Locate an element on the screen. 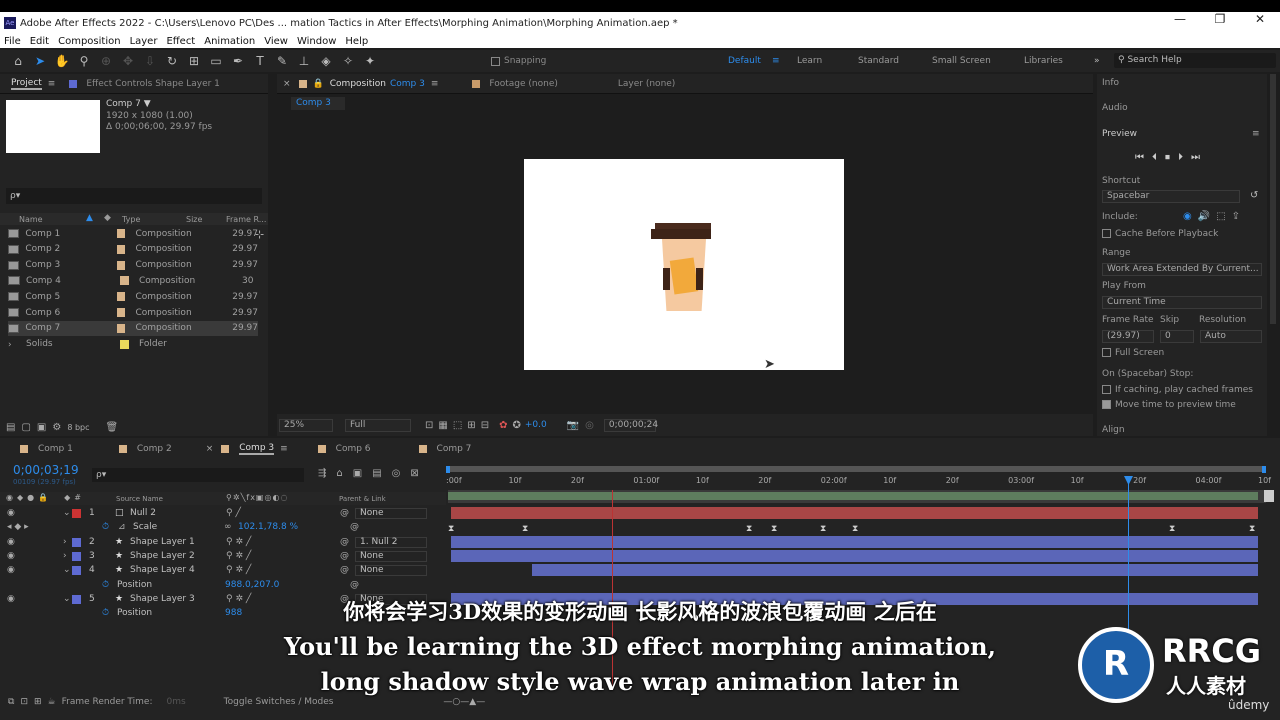 The height and width of the screenshot is (720, 1280). stopwatch-icon: ⏱ is located at coordinates (105, 585).